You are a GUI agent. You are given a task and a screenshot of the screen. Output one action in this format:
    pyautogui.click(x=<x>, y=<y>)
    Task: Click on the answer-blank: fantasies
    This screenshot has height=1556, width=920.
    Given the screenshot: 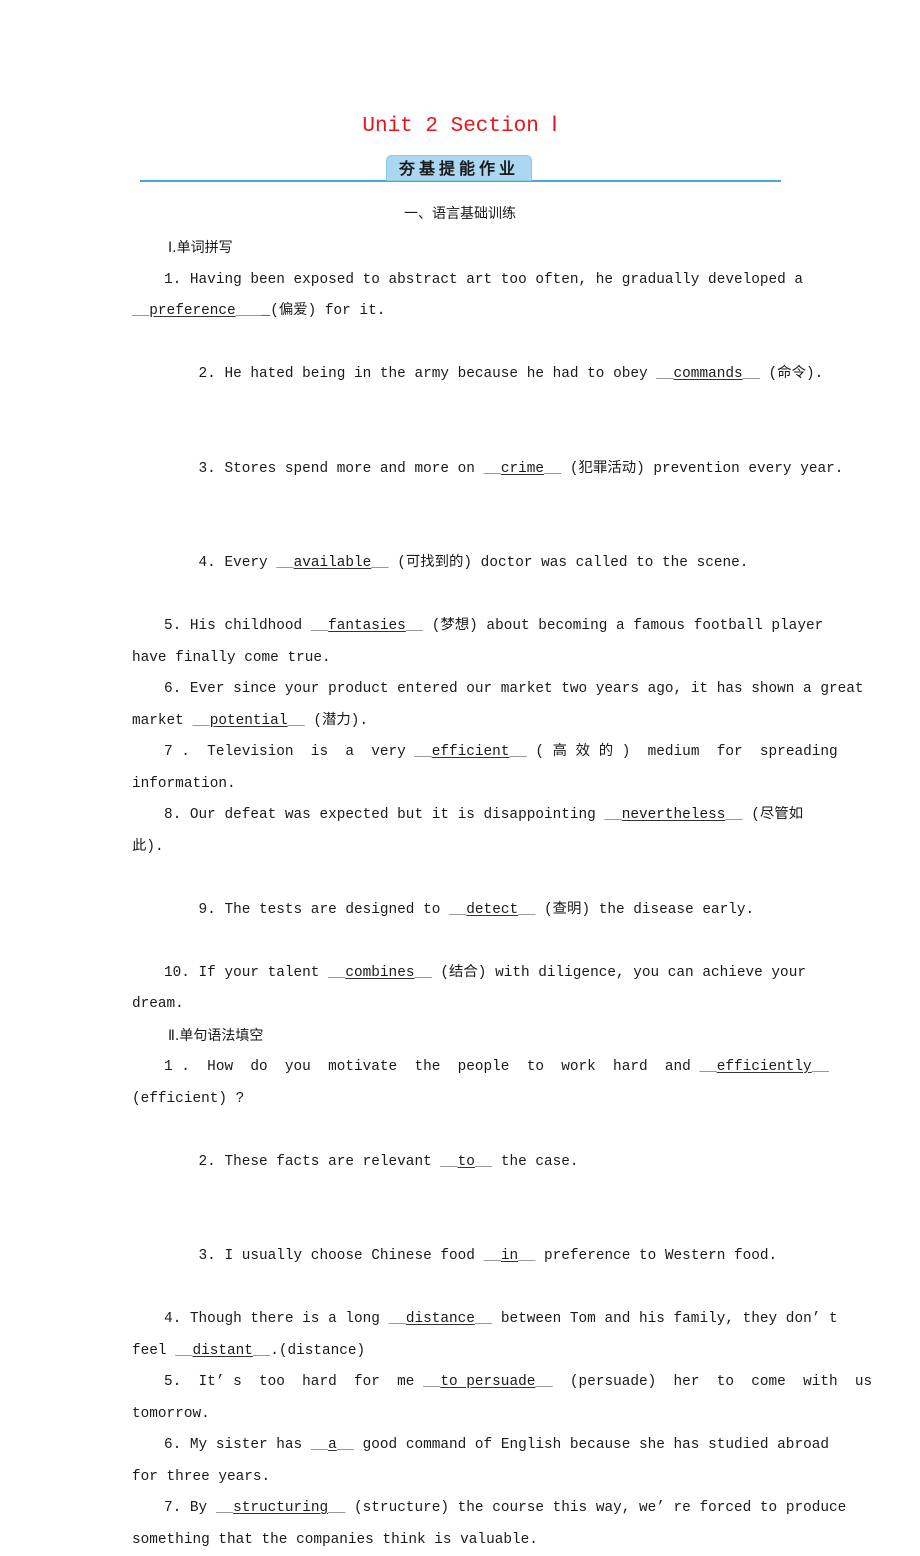 What is the action you would take?
    pyautogui.click(x=367, y=626)
    